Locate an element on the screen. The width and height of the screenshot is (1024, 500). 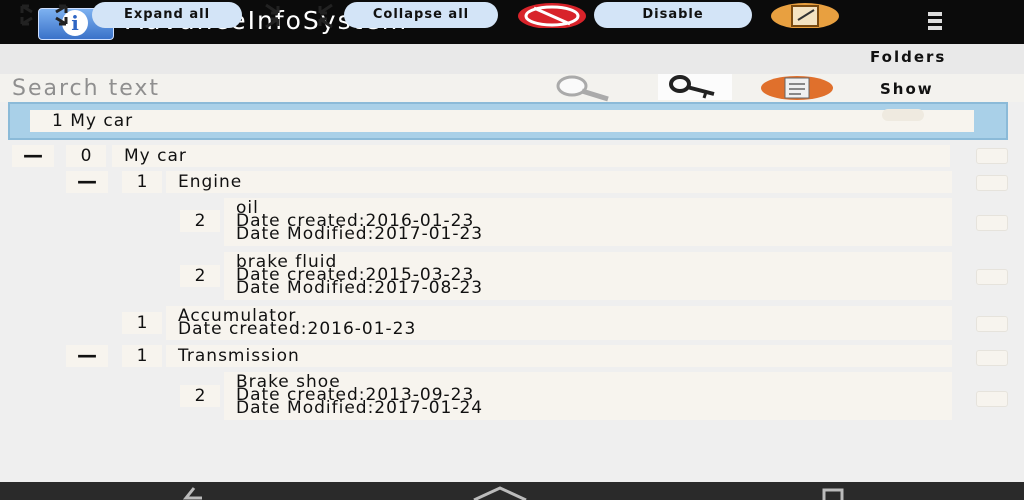
home-icon is located at coordinates (500, 492).